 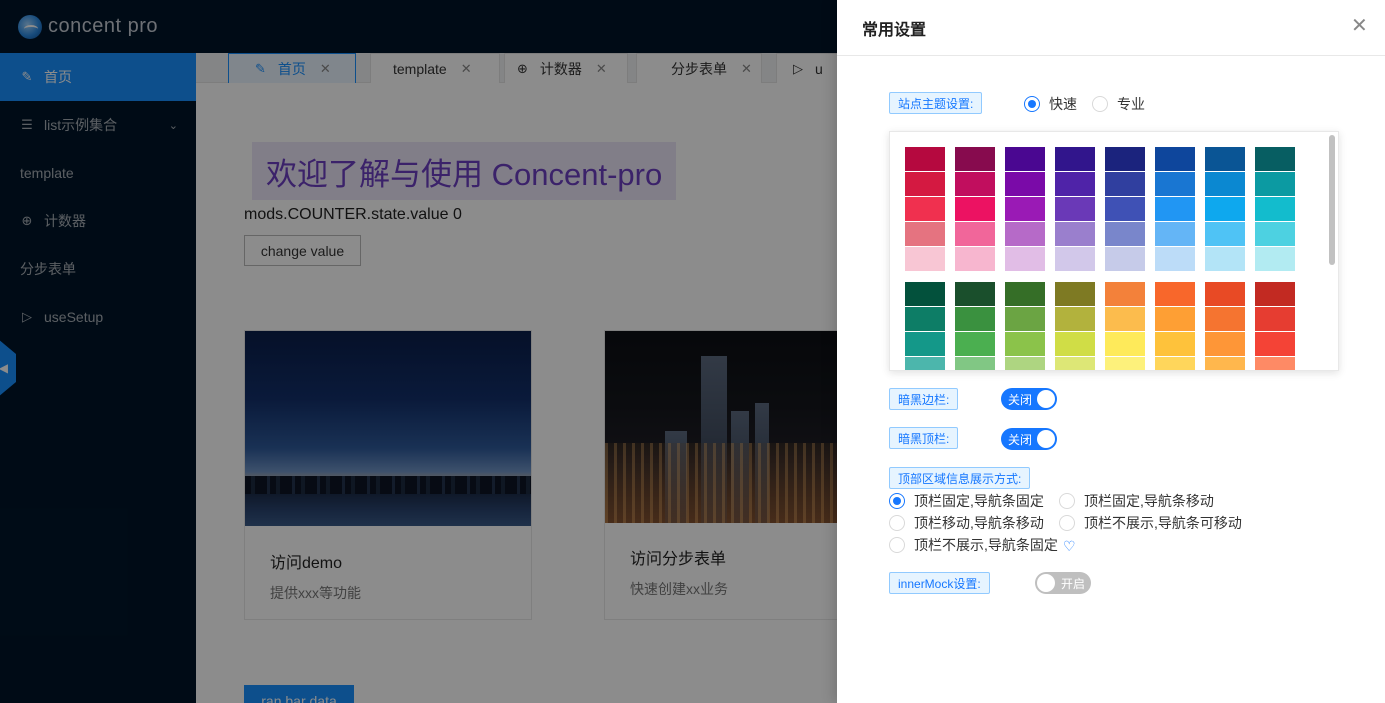 What do you see at coordinates (960, 478) in the screenshot?
I see `top-display-label: 顶部区域信息展示方式:` at bounding box center [960, 478].